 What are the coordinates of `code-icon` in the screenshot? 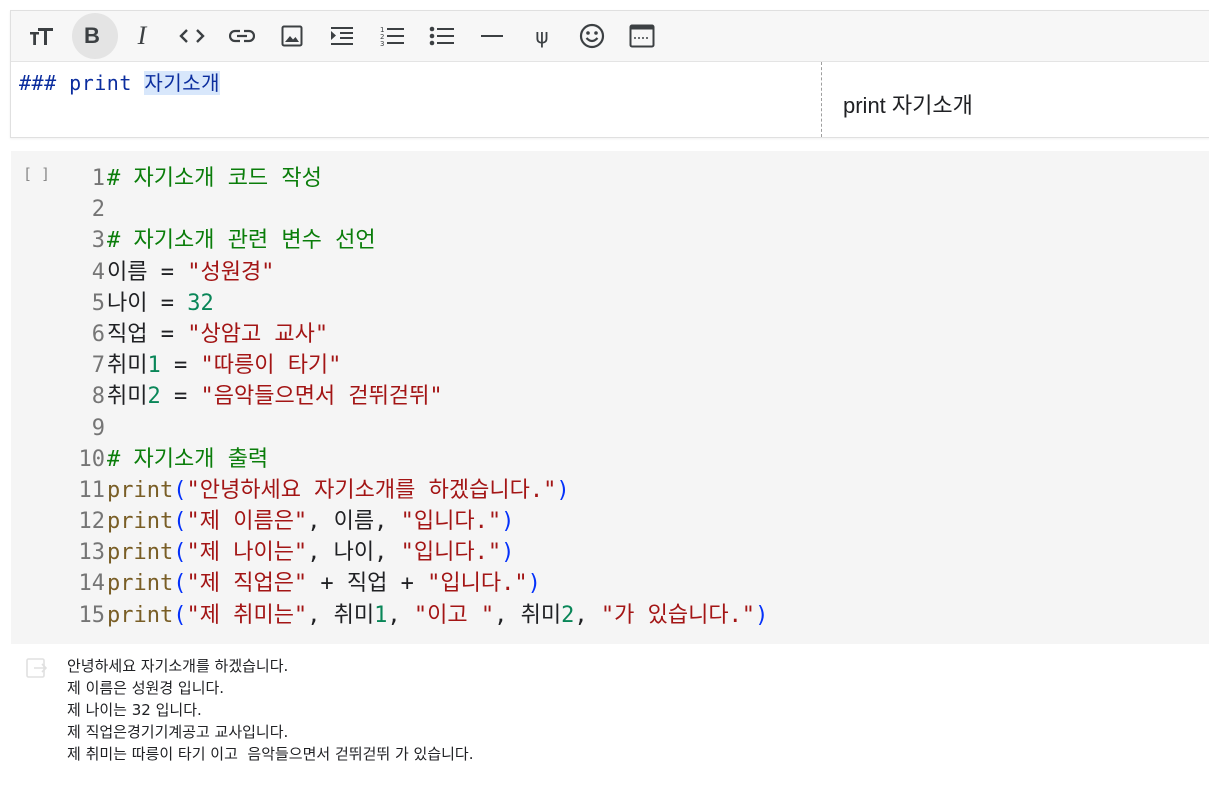 It's located at (192, 36).